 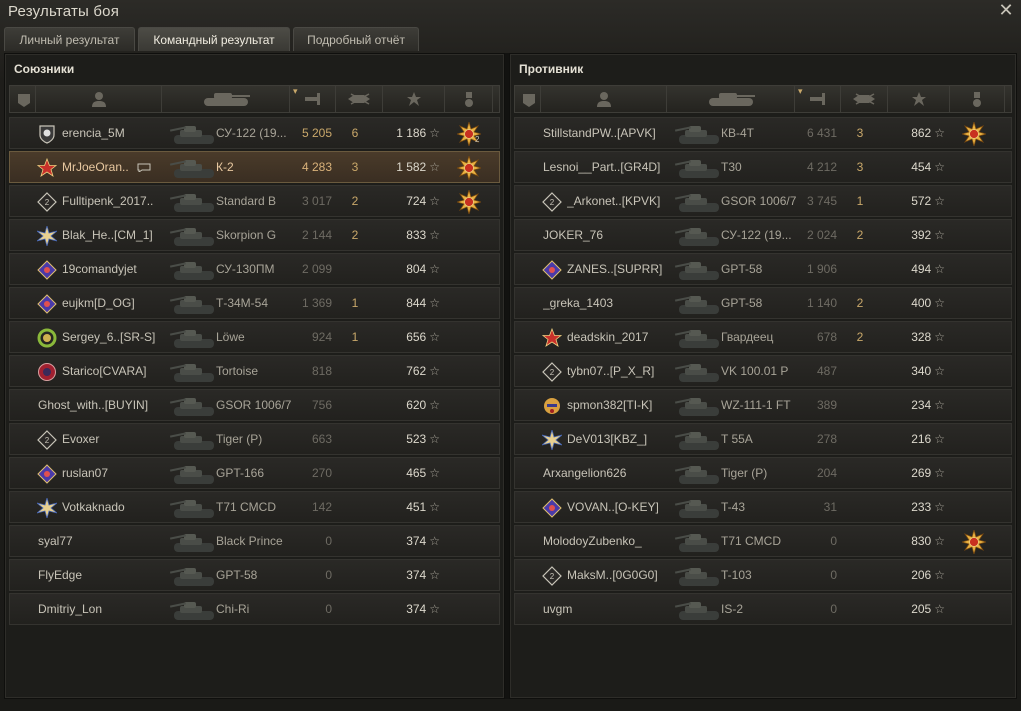 I want to click on player-row: syal77 Black Prince 0 374 ☆, so click(x=254, y=541).